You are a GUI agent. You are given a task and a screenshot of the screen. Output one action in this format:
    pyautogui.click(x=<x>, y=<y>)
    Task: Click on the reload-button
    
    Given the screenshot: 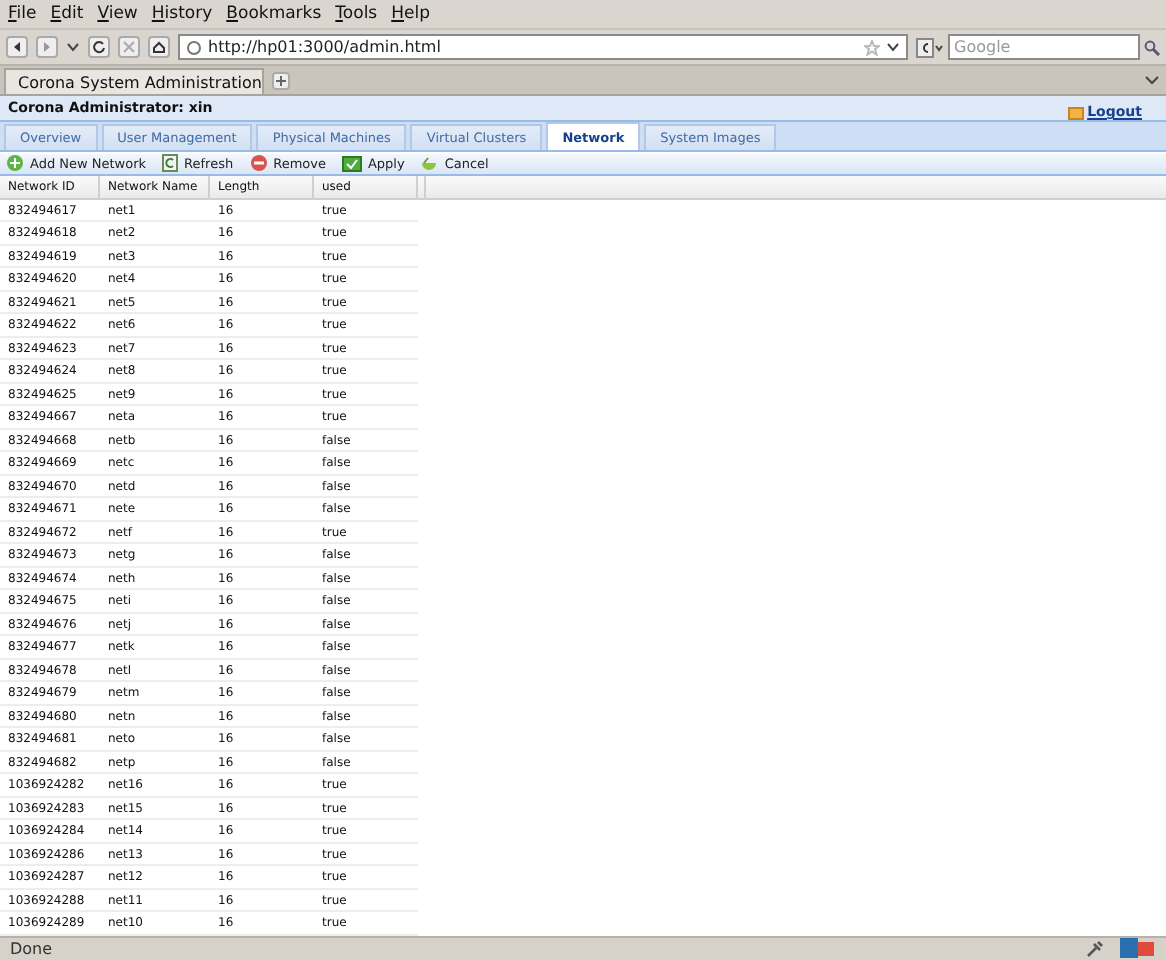 What is the action you would take?
    pyautogui.click(x=99, y=47)
    